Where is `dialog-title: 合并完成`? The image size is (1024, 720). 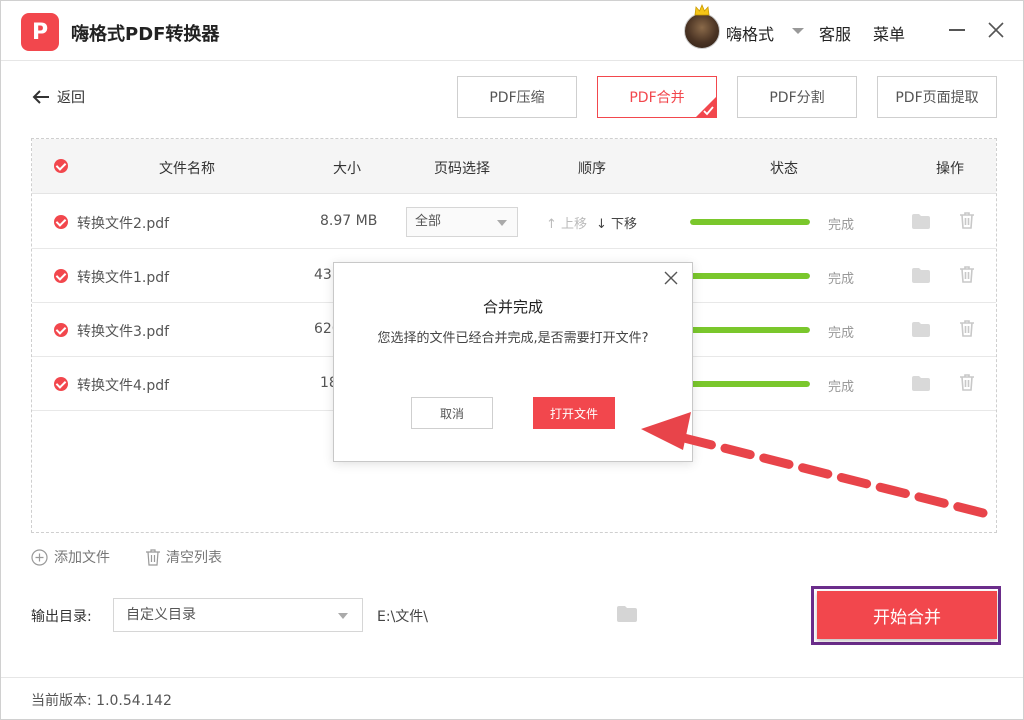 dialog-title: 合并完成 is located at coordinates (512, 307).